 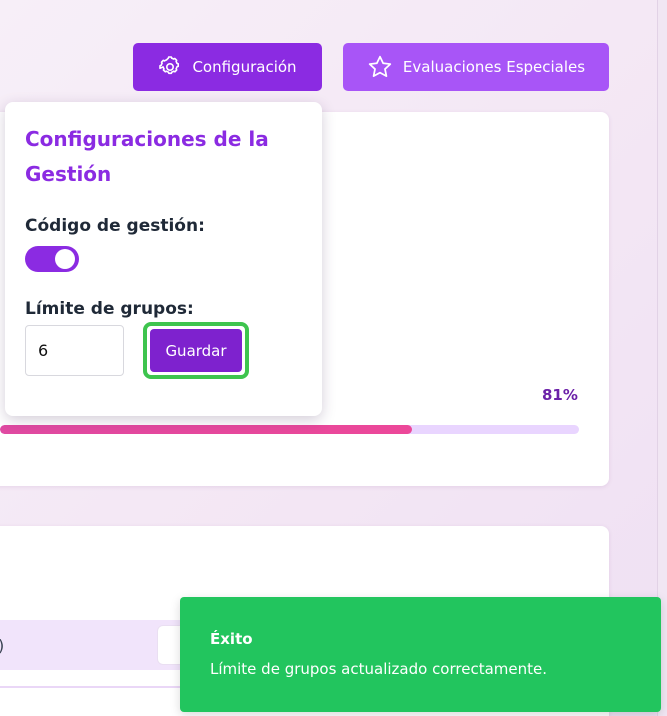 What do you see at coordinates (206, 429) in the screenshot?
I see `progress-bar-fill` at bounding box center [206, 429].